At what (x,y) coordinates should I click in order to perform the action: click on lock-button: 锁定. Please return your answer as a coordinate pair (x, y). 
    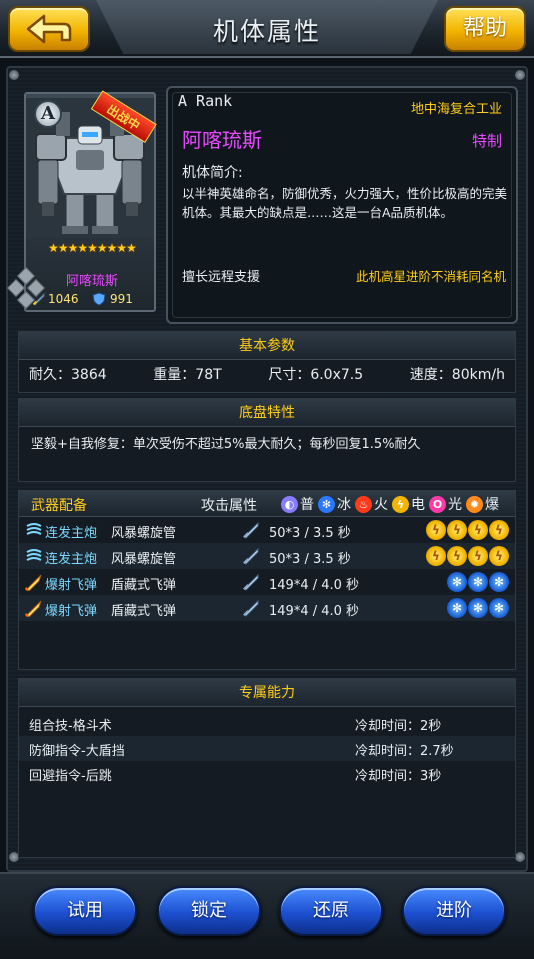
    Looking at the image, I should click on (209, 911).